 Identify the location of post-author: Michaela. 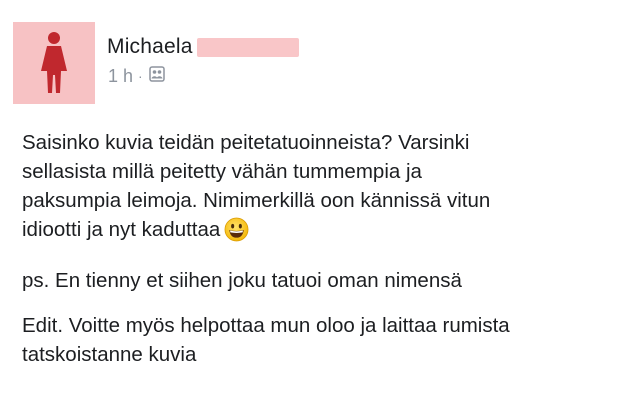
(203, 47).